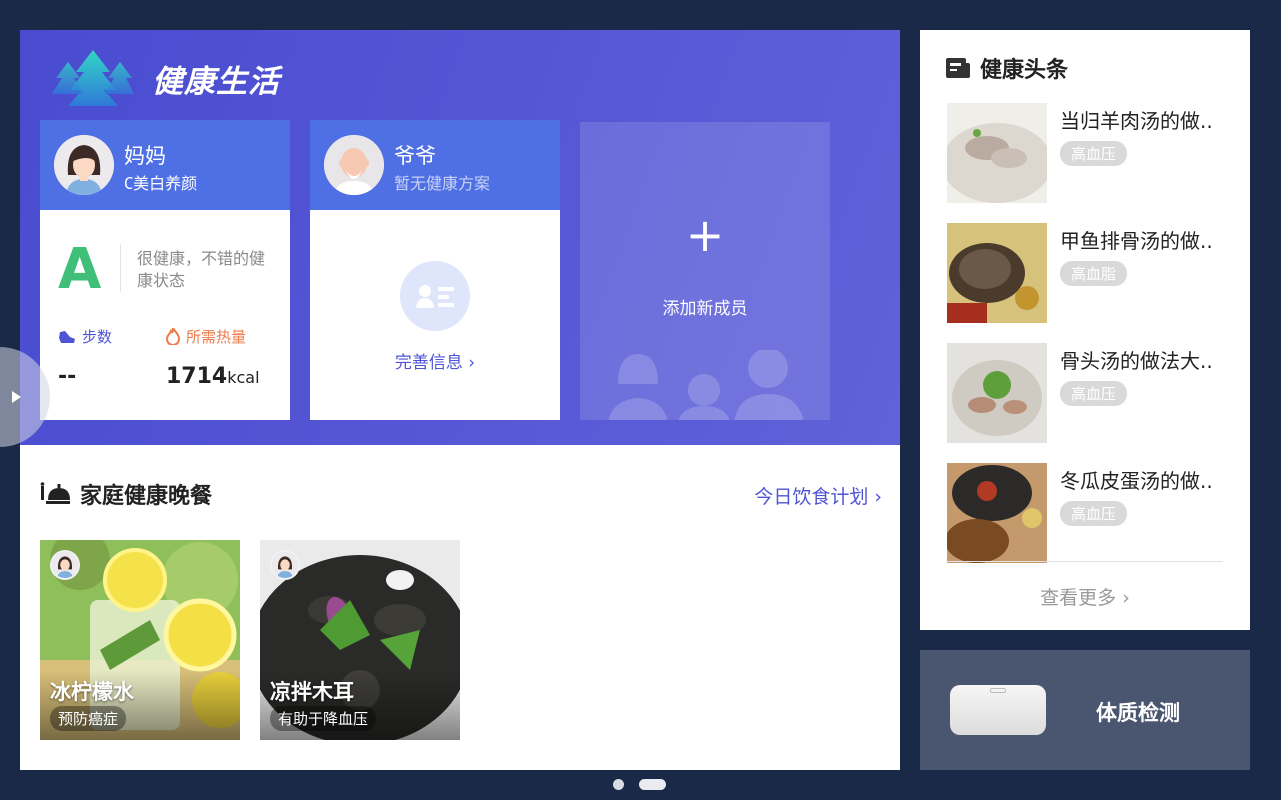 This screenshot has width=1281, height=800. I want to click on member-card-header: 妈妈 𐐕美白养颜, so click(165, 165).